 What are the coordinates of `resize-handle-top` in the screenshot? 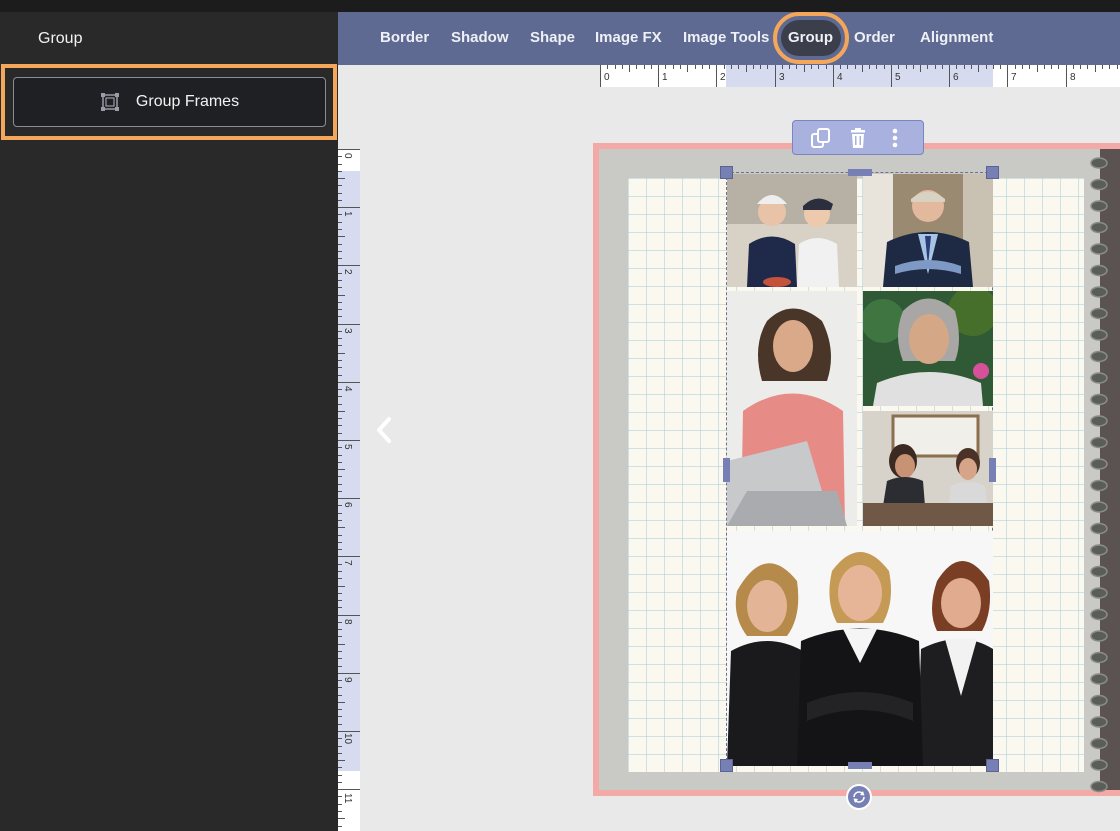 It's located at (860, 172).